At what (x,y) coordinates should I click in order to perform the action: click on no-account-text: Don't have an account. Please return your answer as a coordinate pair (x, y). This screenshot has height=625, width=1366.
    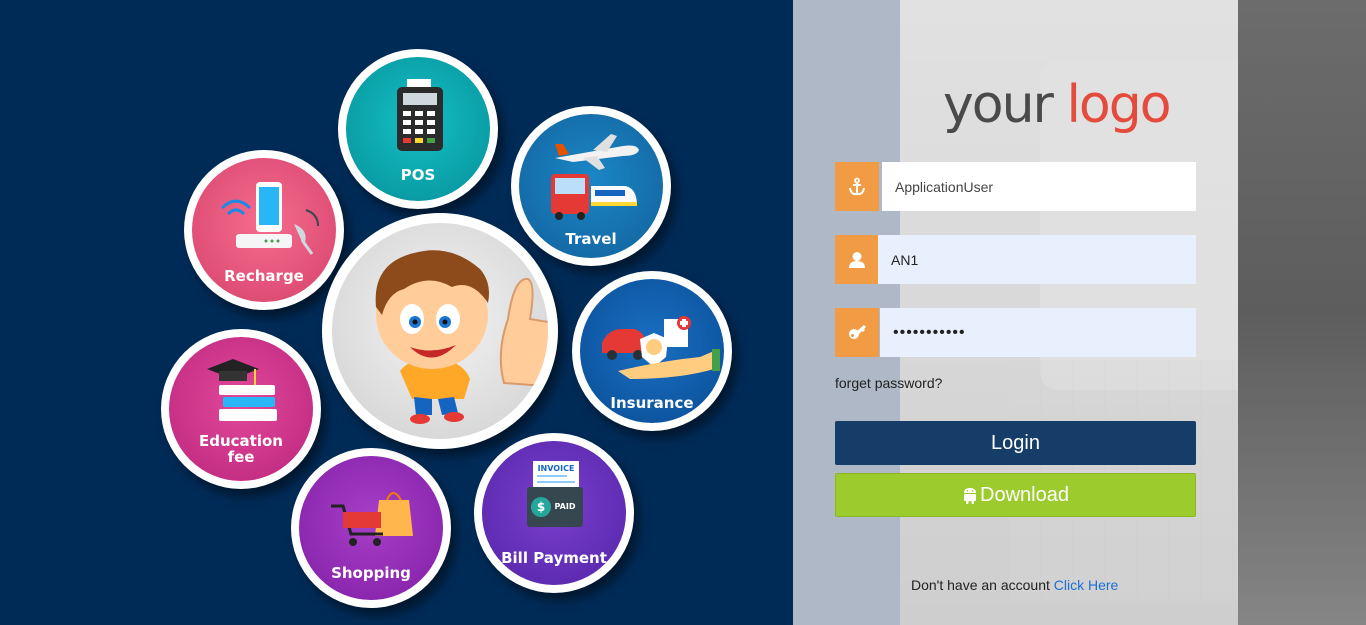
    Looking at the image, I should click on (980, 585).